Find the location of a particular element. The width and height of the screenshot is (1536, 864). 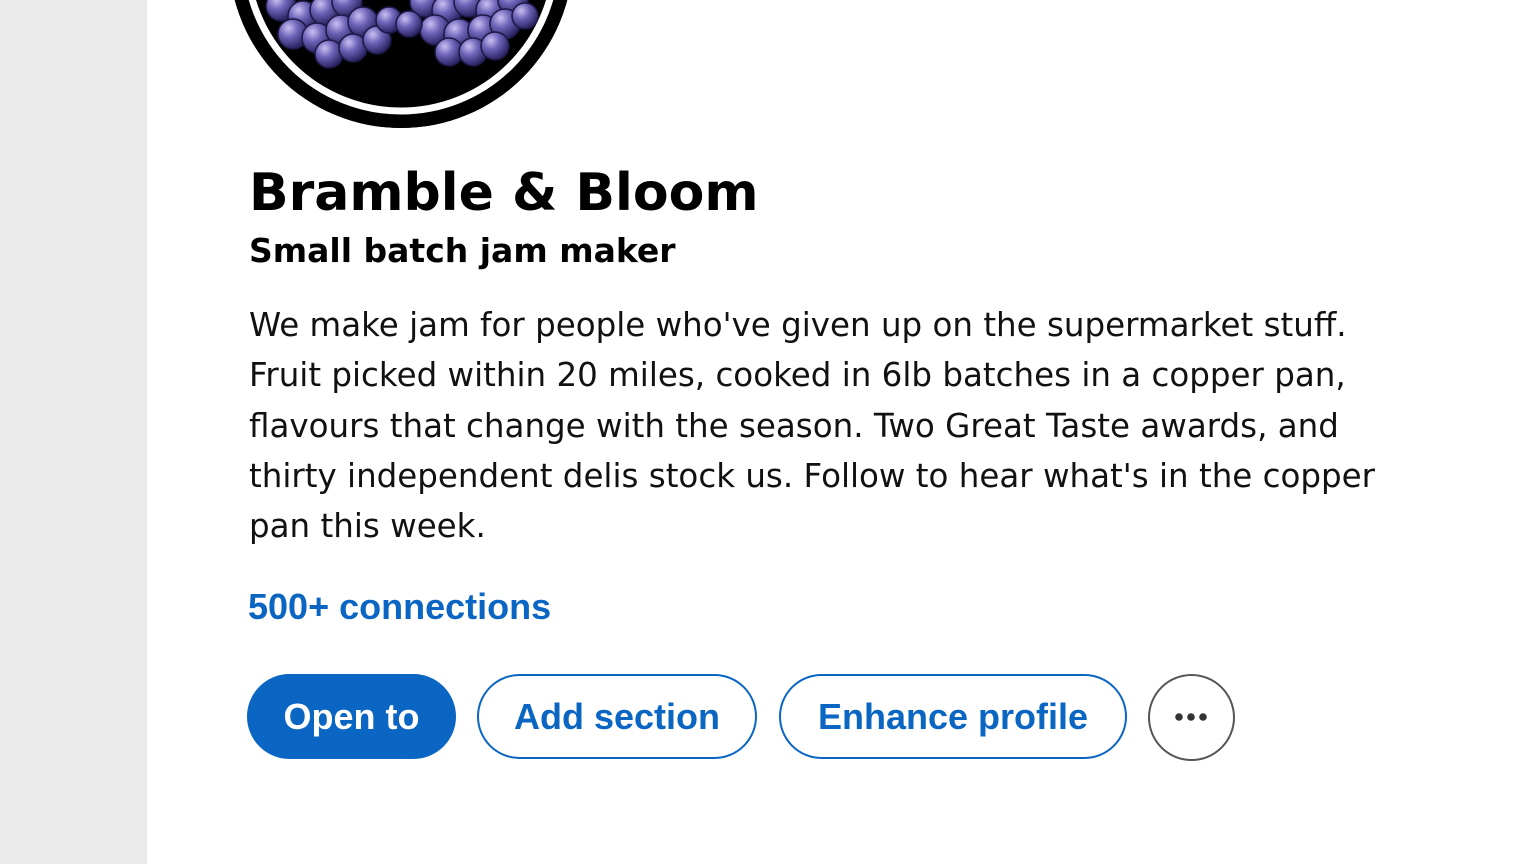

connections-link: 500+ connections is located at coordinates (399, 607).